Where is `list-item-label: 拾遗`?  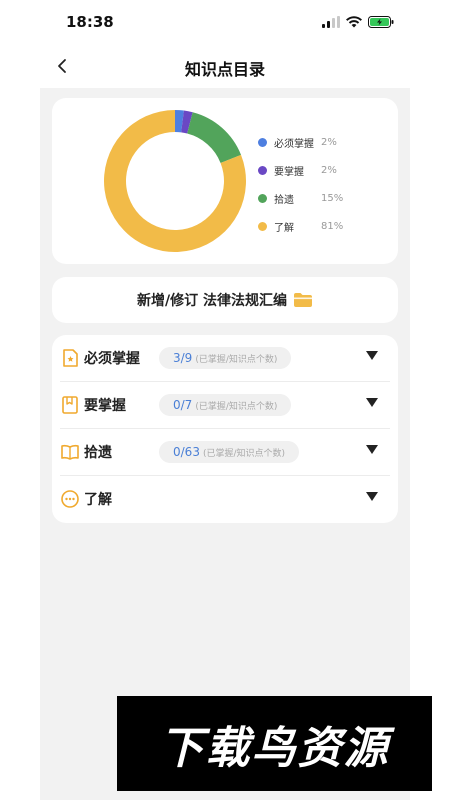
list-item-label: 拾遗 is located at coordinates (98, 453).